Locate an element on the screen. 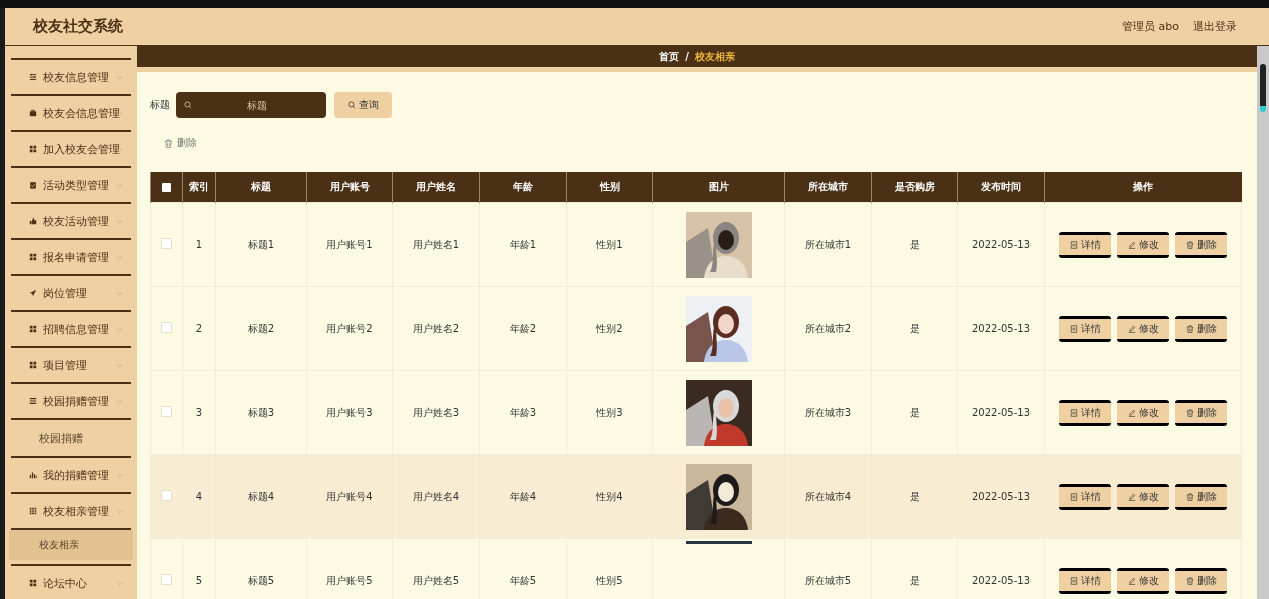  menu-item: 校园捐赠管理 is located at coordinates (71, 401).